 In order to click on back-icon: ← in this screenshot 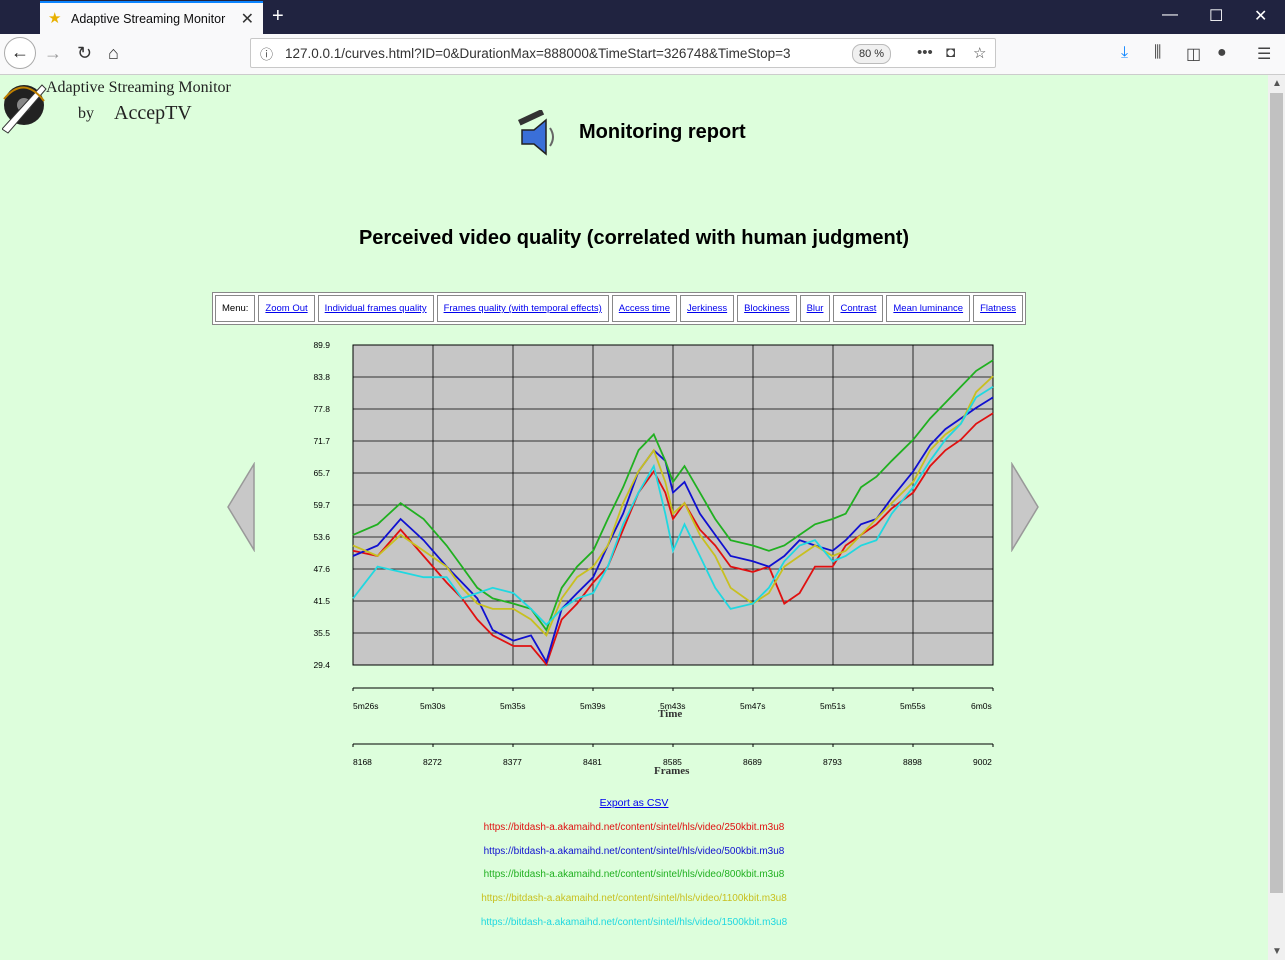, I will do `click(20, 53)`.